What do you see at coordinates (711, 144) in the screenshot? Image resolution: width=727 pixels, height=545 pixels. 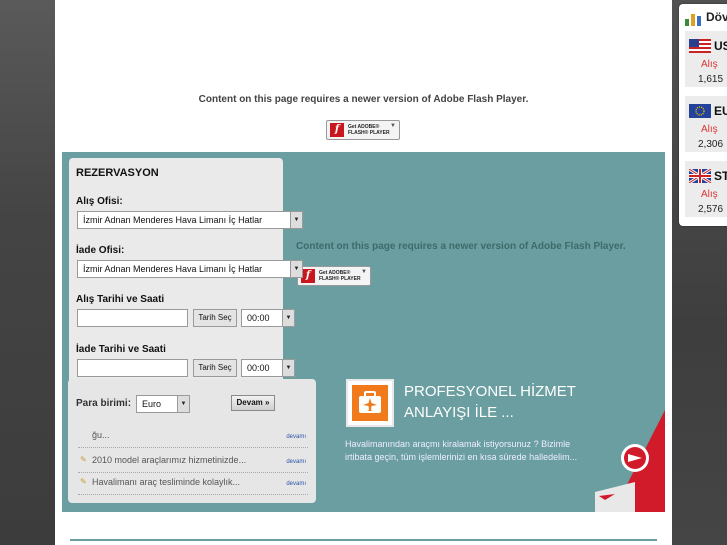 I see `rate-alis-value: 2,306` at bounding box center [711, 144].